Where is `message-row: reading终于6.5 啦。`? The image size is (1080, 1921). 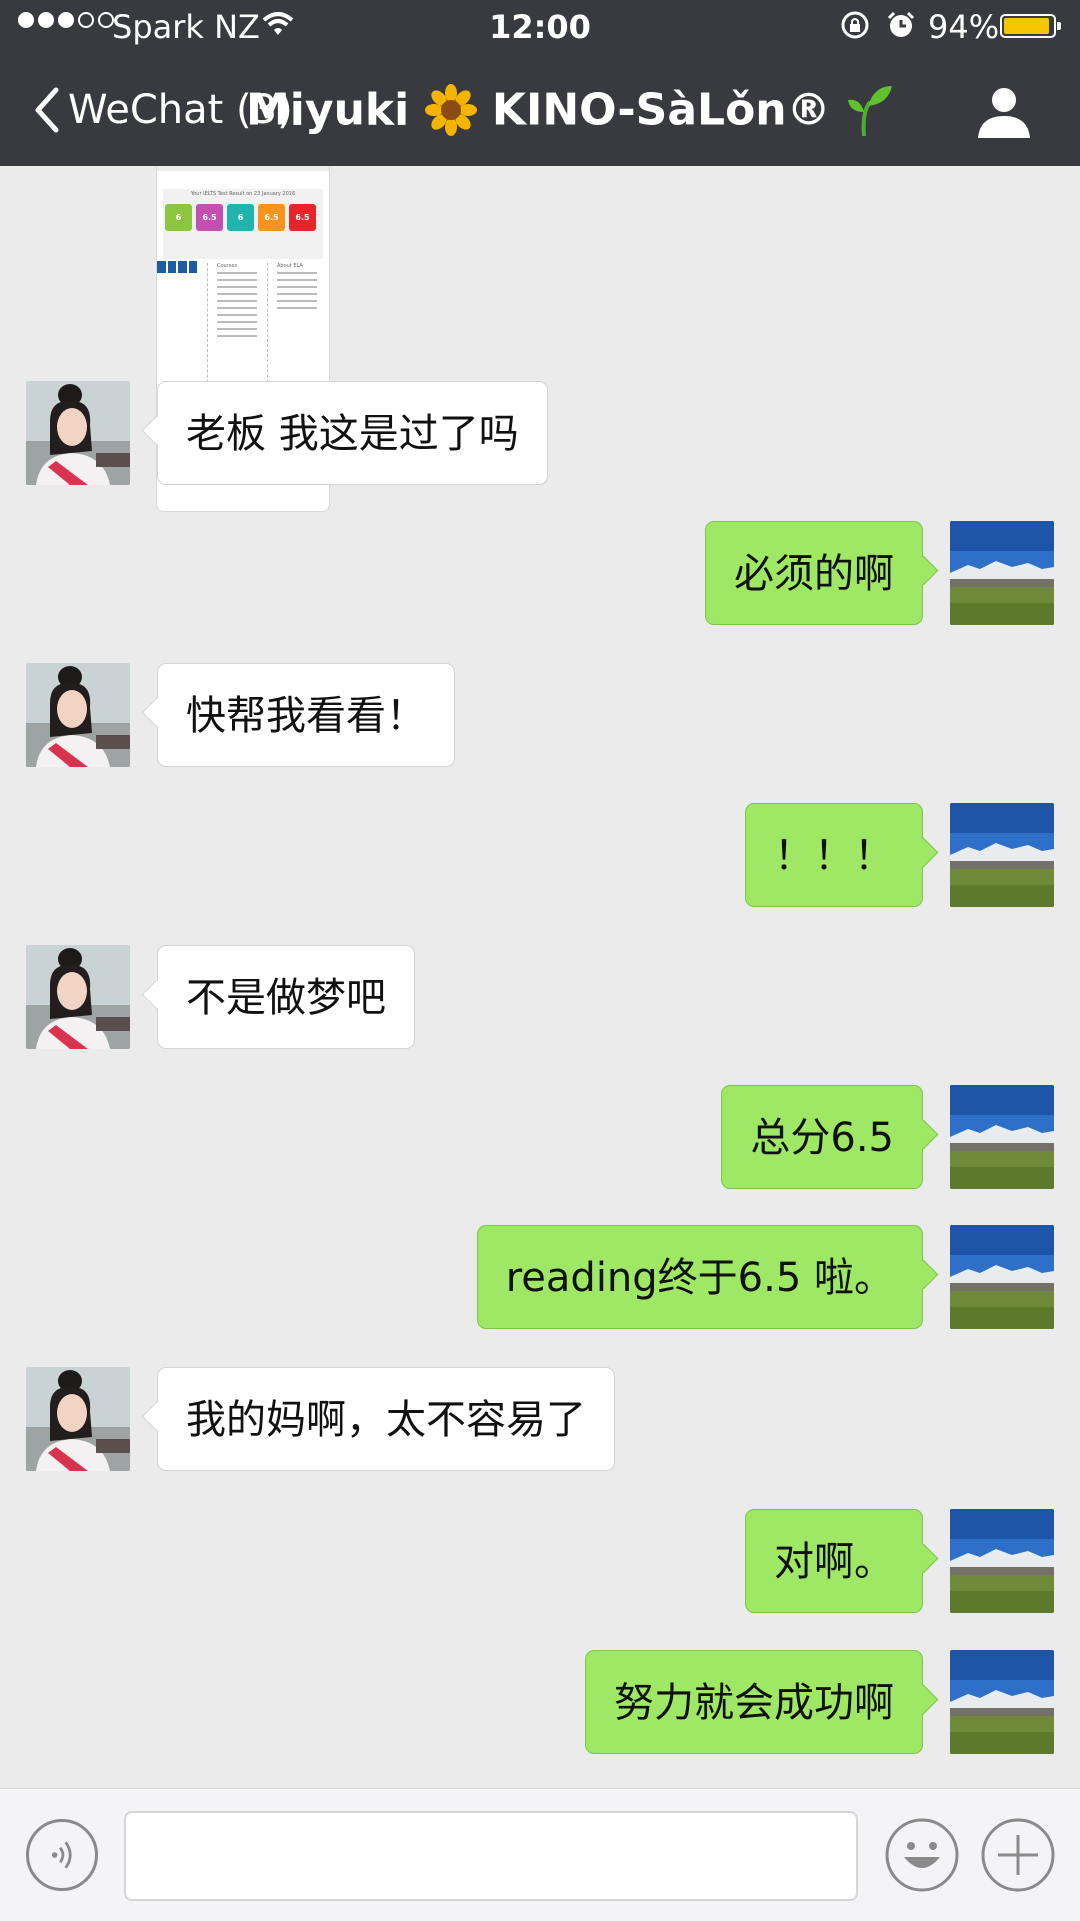 message-row: reading终于6.5 啦。 is located at coordinates (540, 1277).